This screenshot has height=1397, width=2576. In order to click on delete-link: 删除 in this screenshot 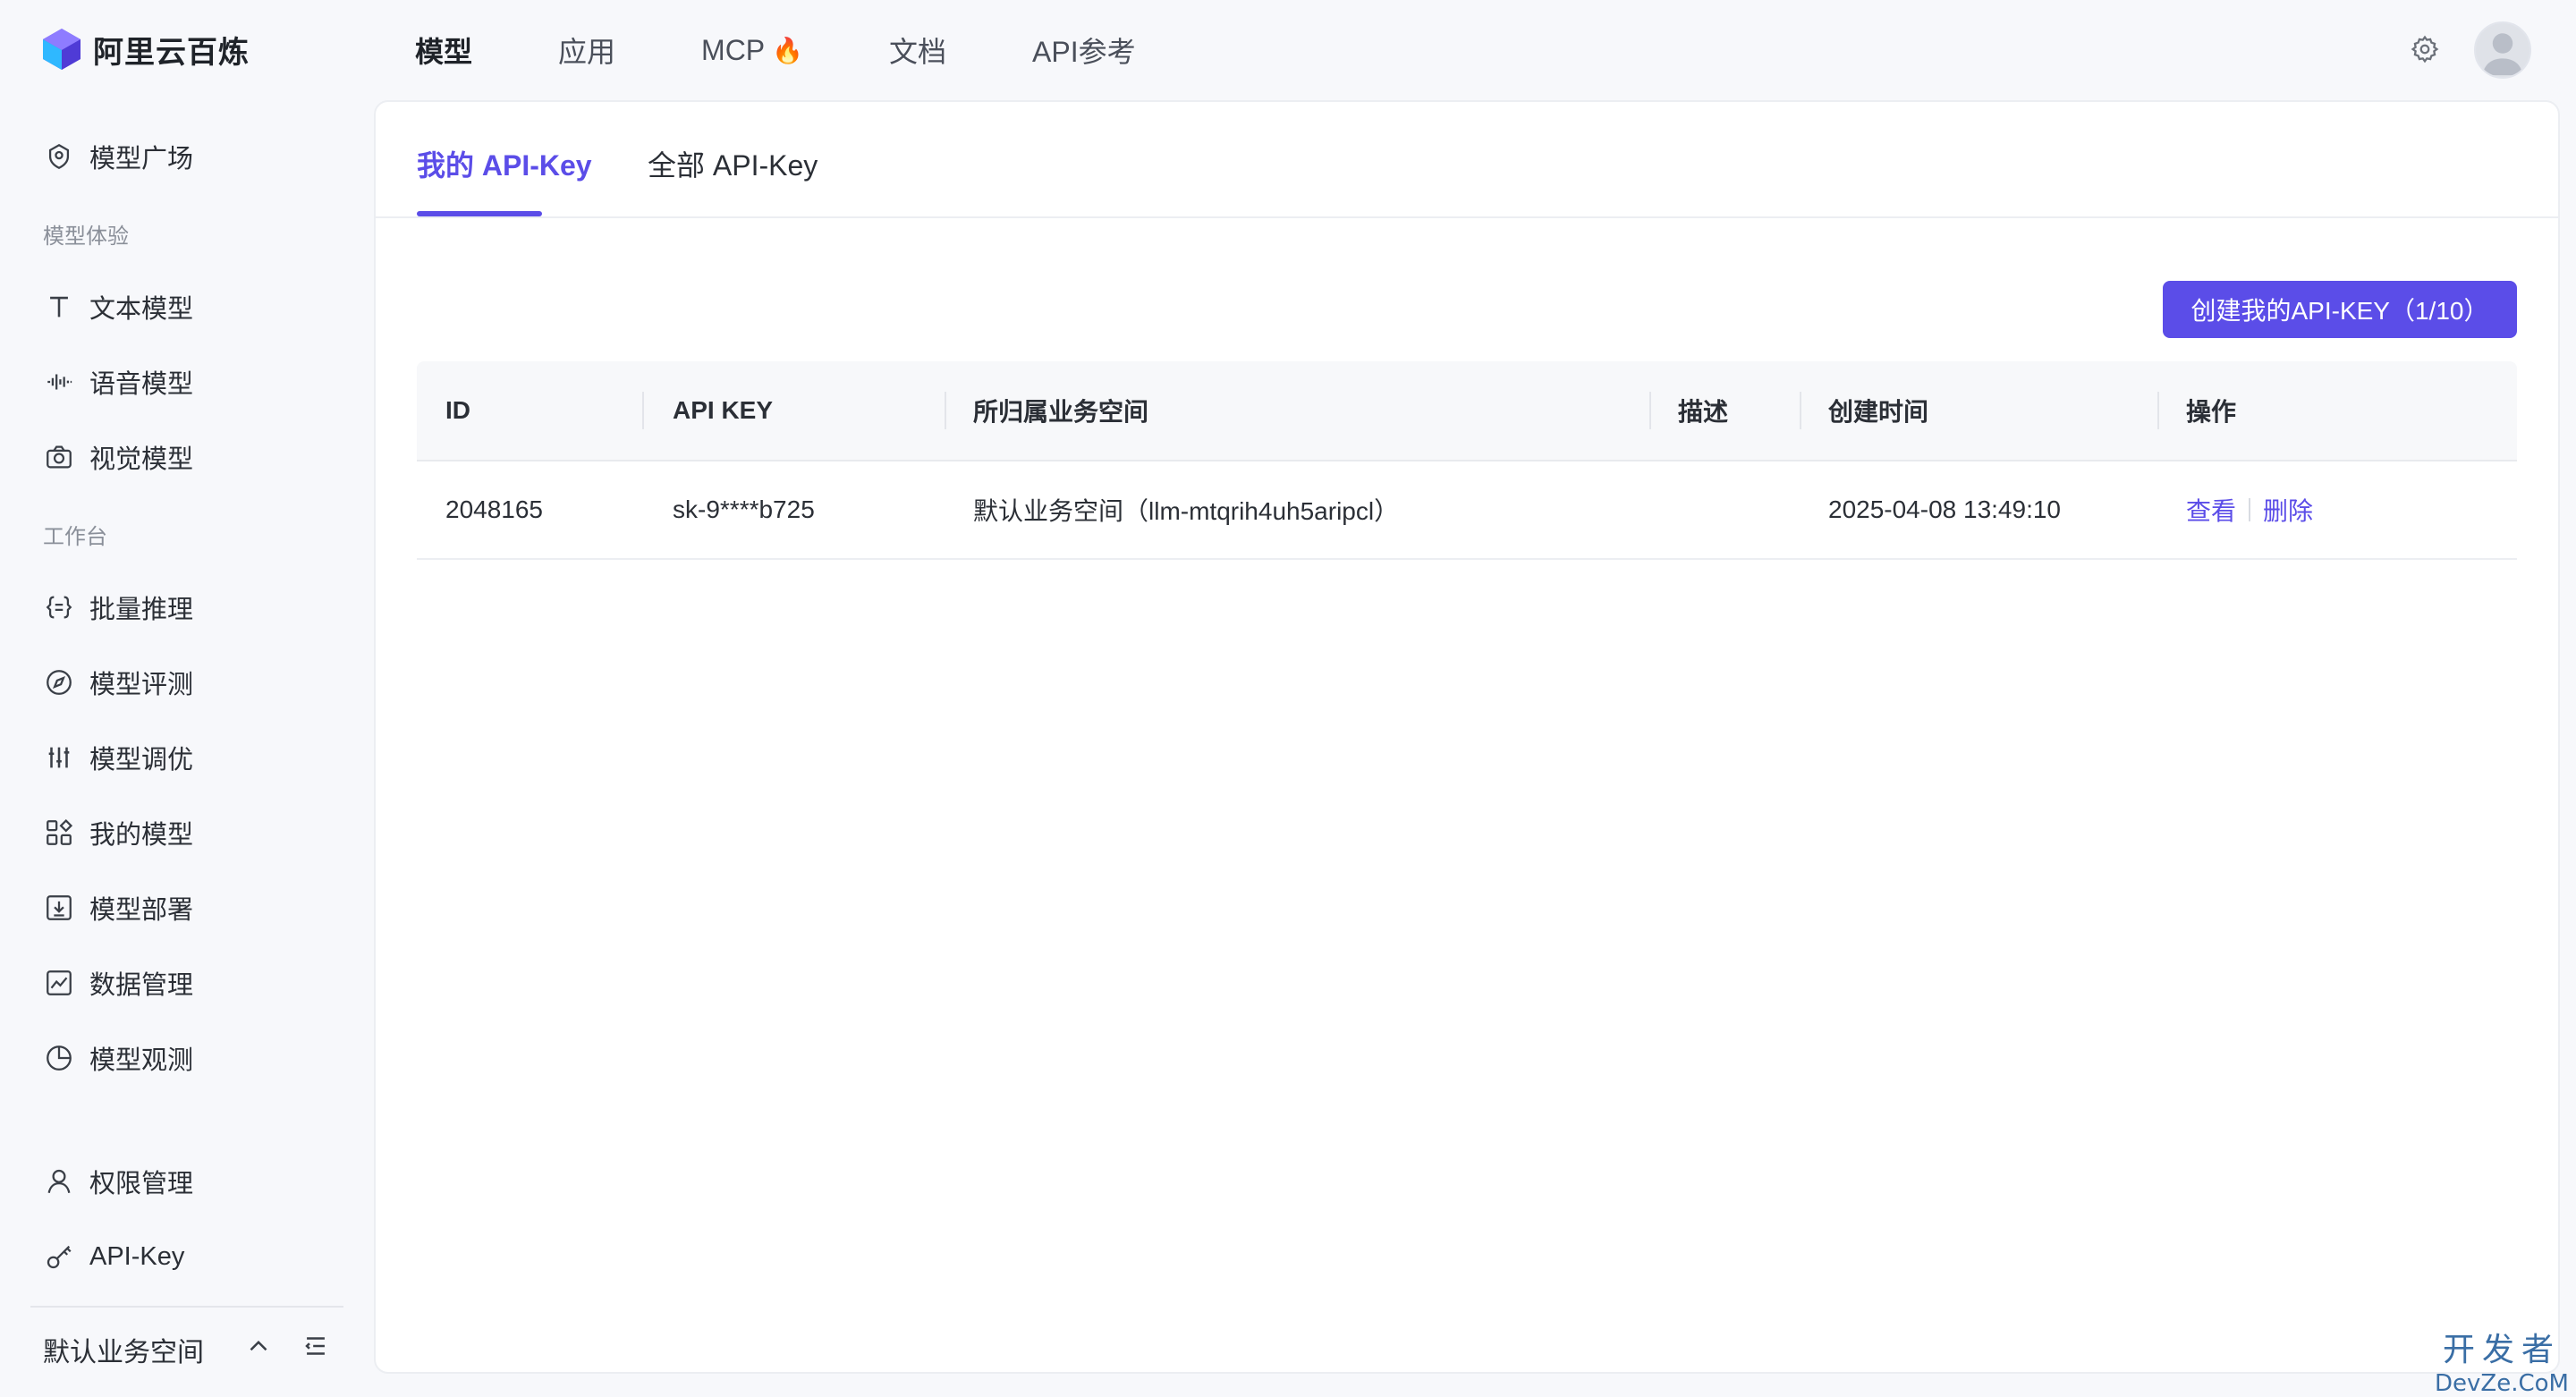, I will do `click(2288, 510)`.